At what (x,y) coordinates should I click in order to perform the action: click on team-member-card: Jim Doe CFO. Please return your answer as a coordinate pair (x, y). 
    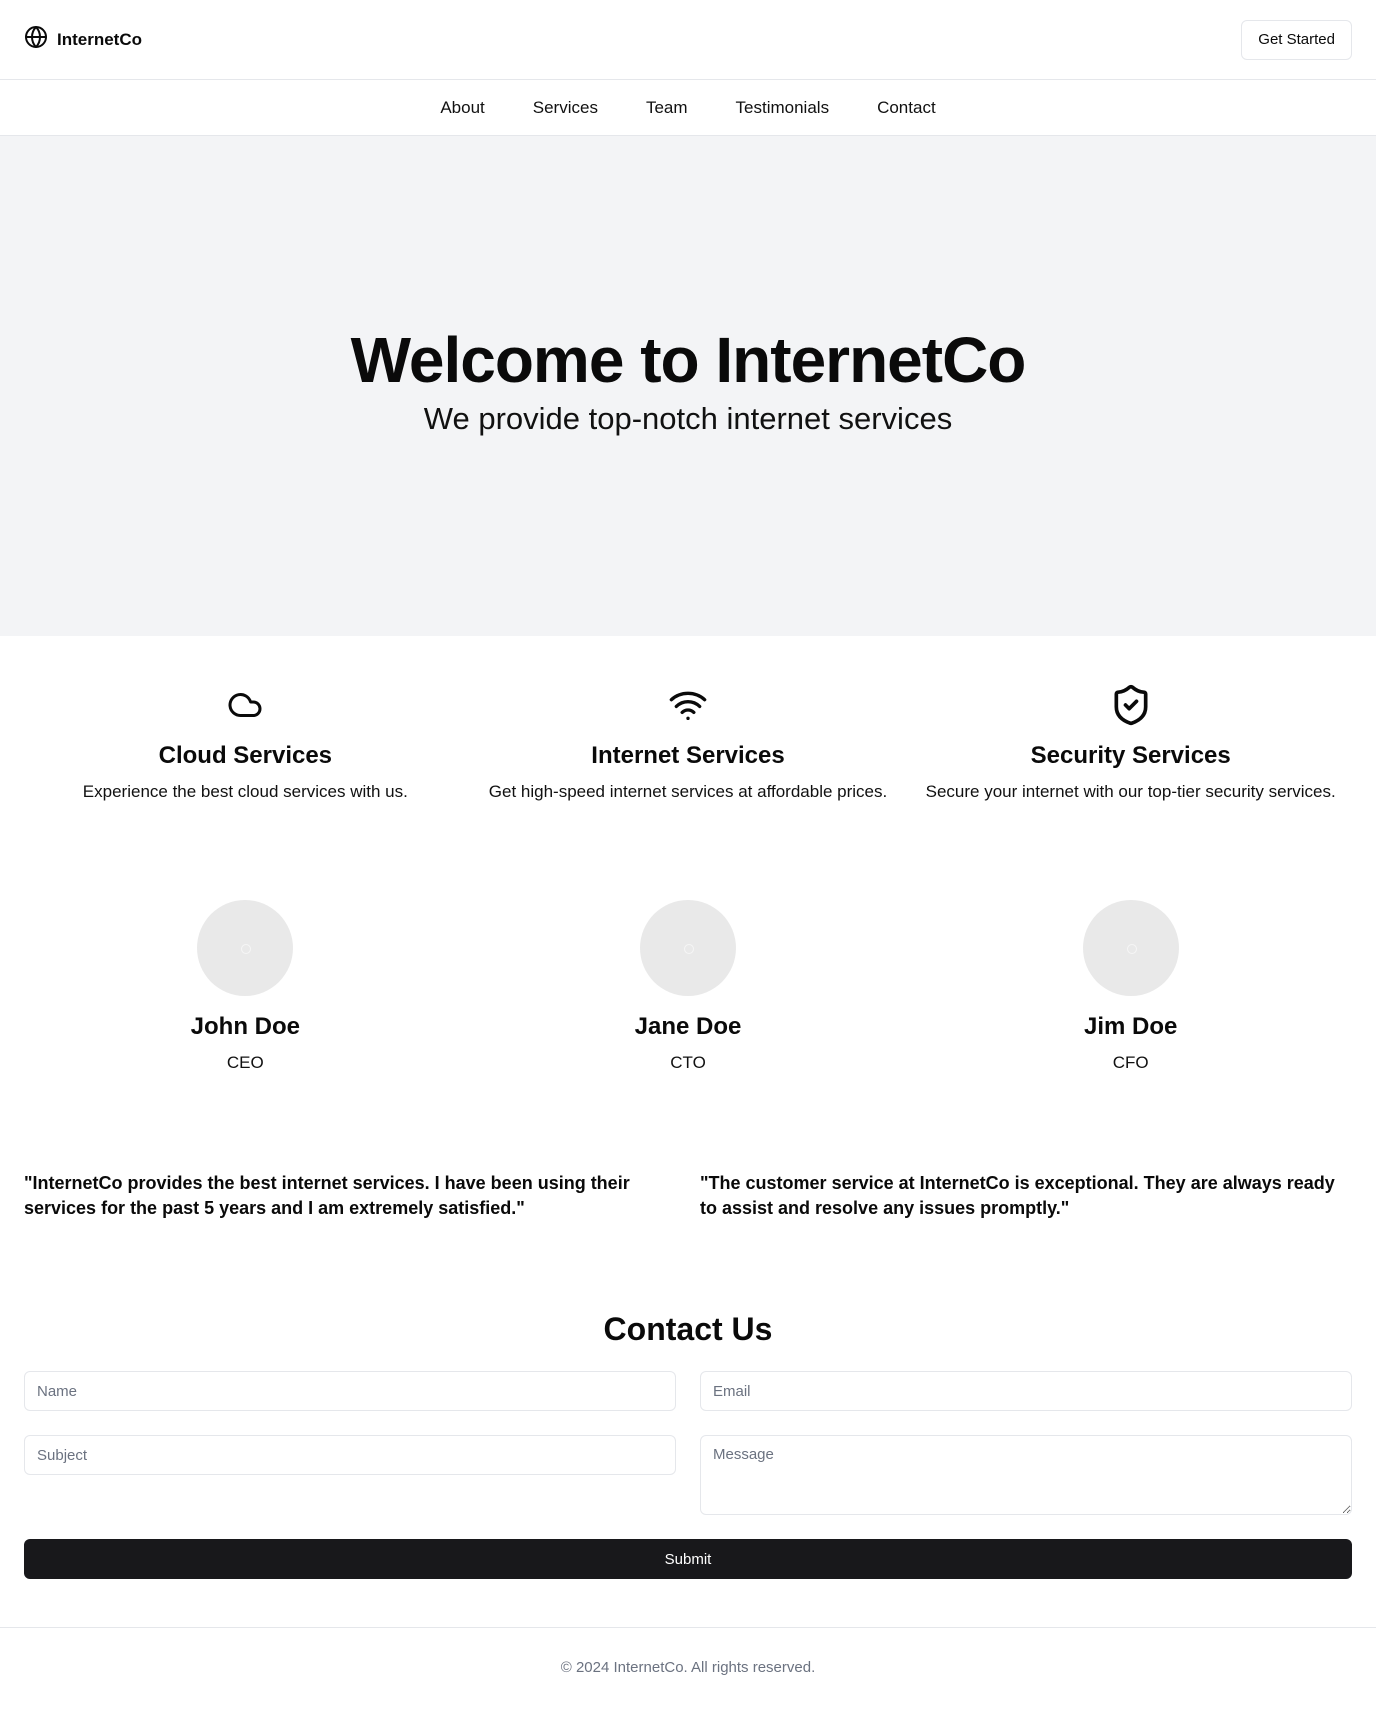
    Looking at the image, I should click on (1130, 986).